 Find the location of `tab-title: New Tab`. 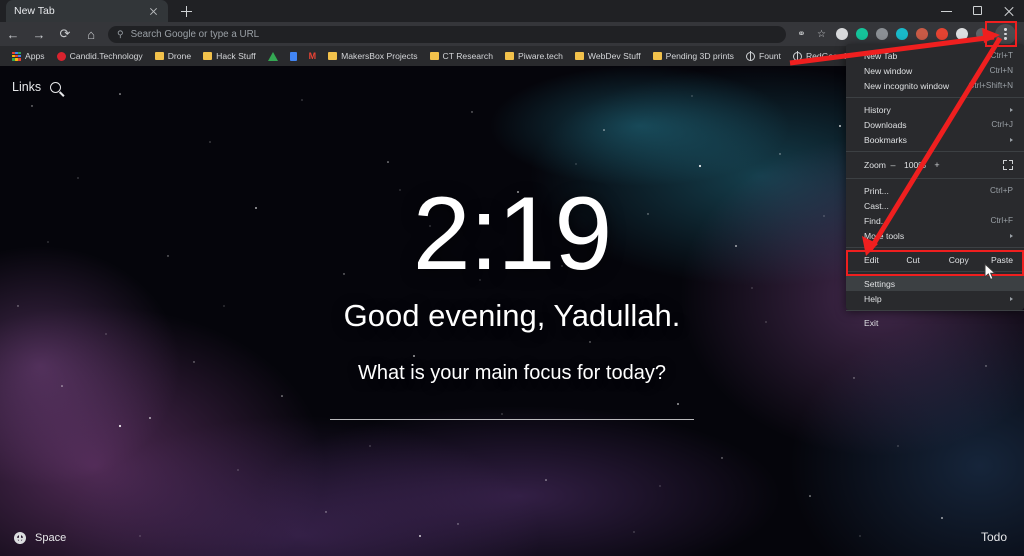

tab-title: New Tab is located at coordinates (34, 11).